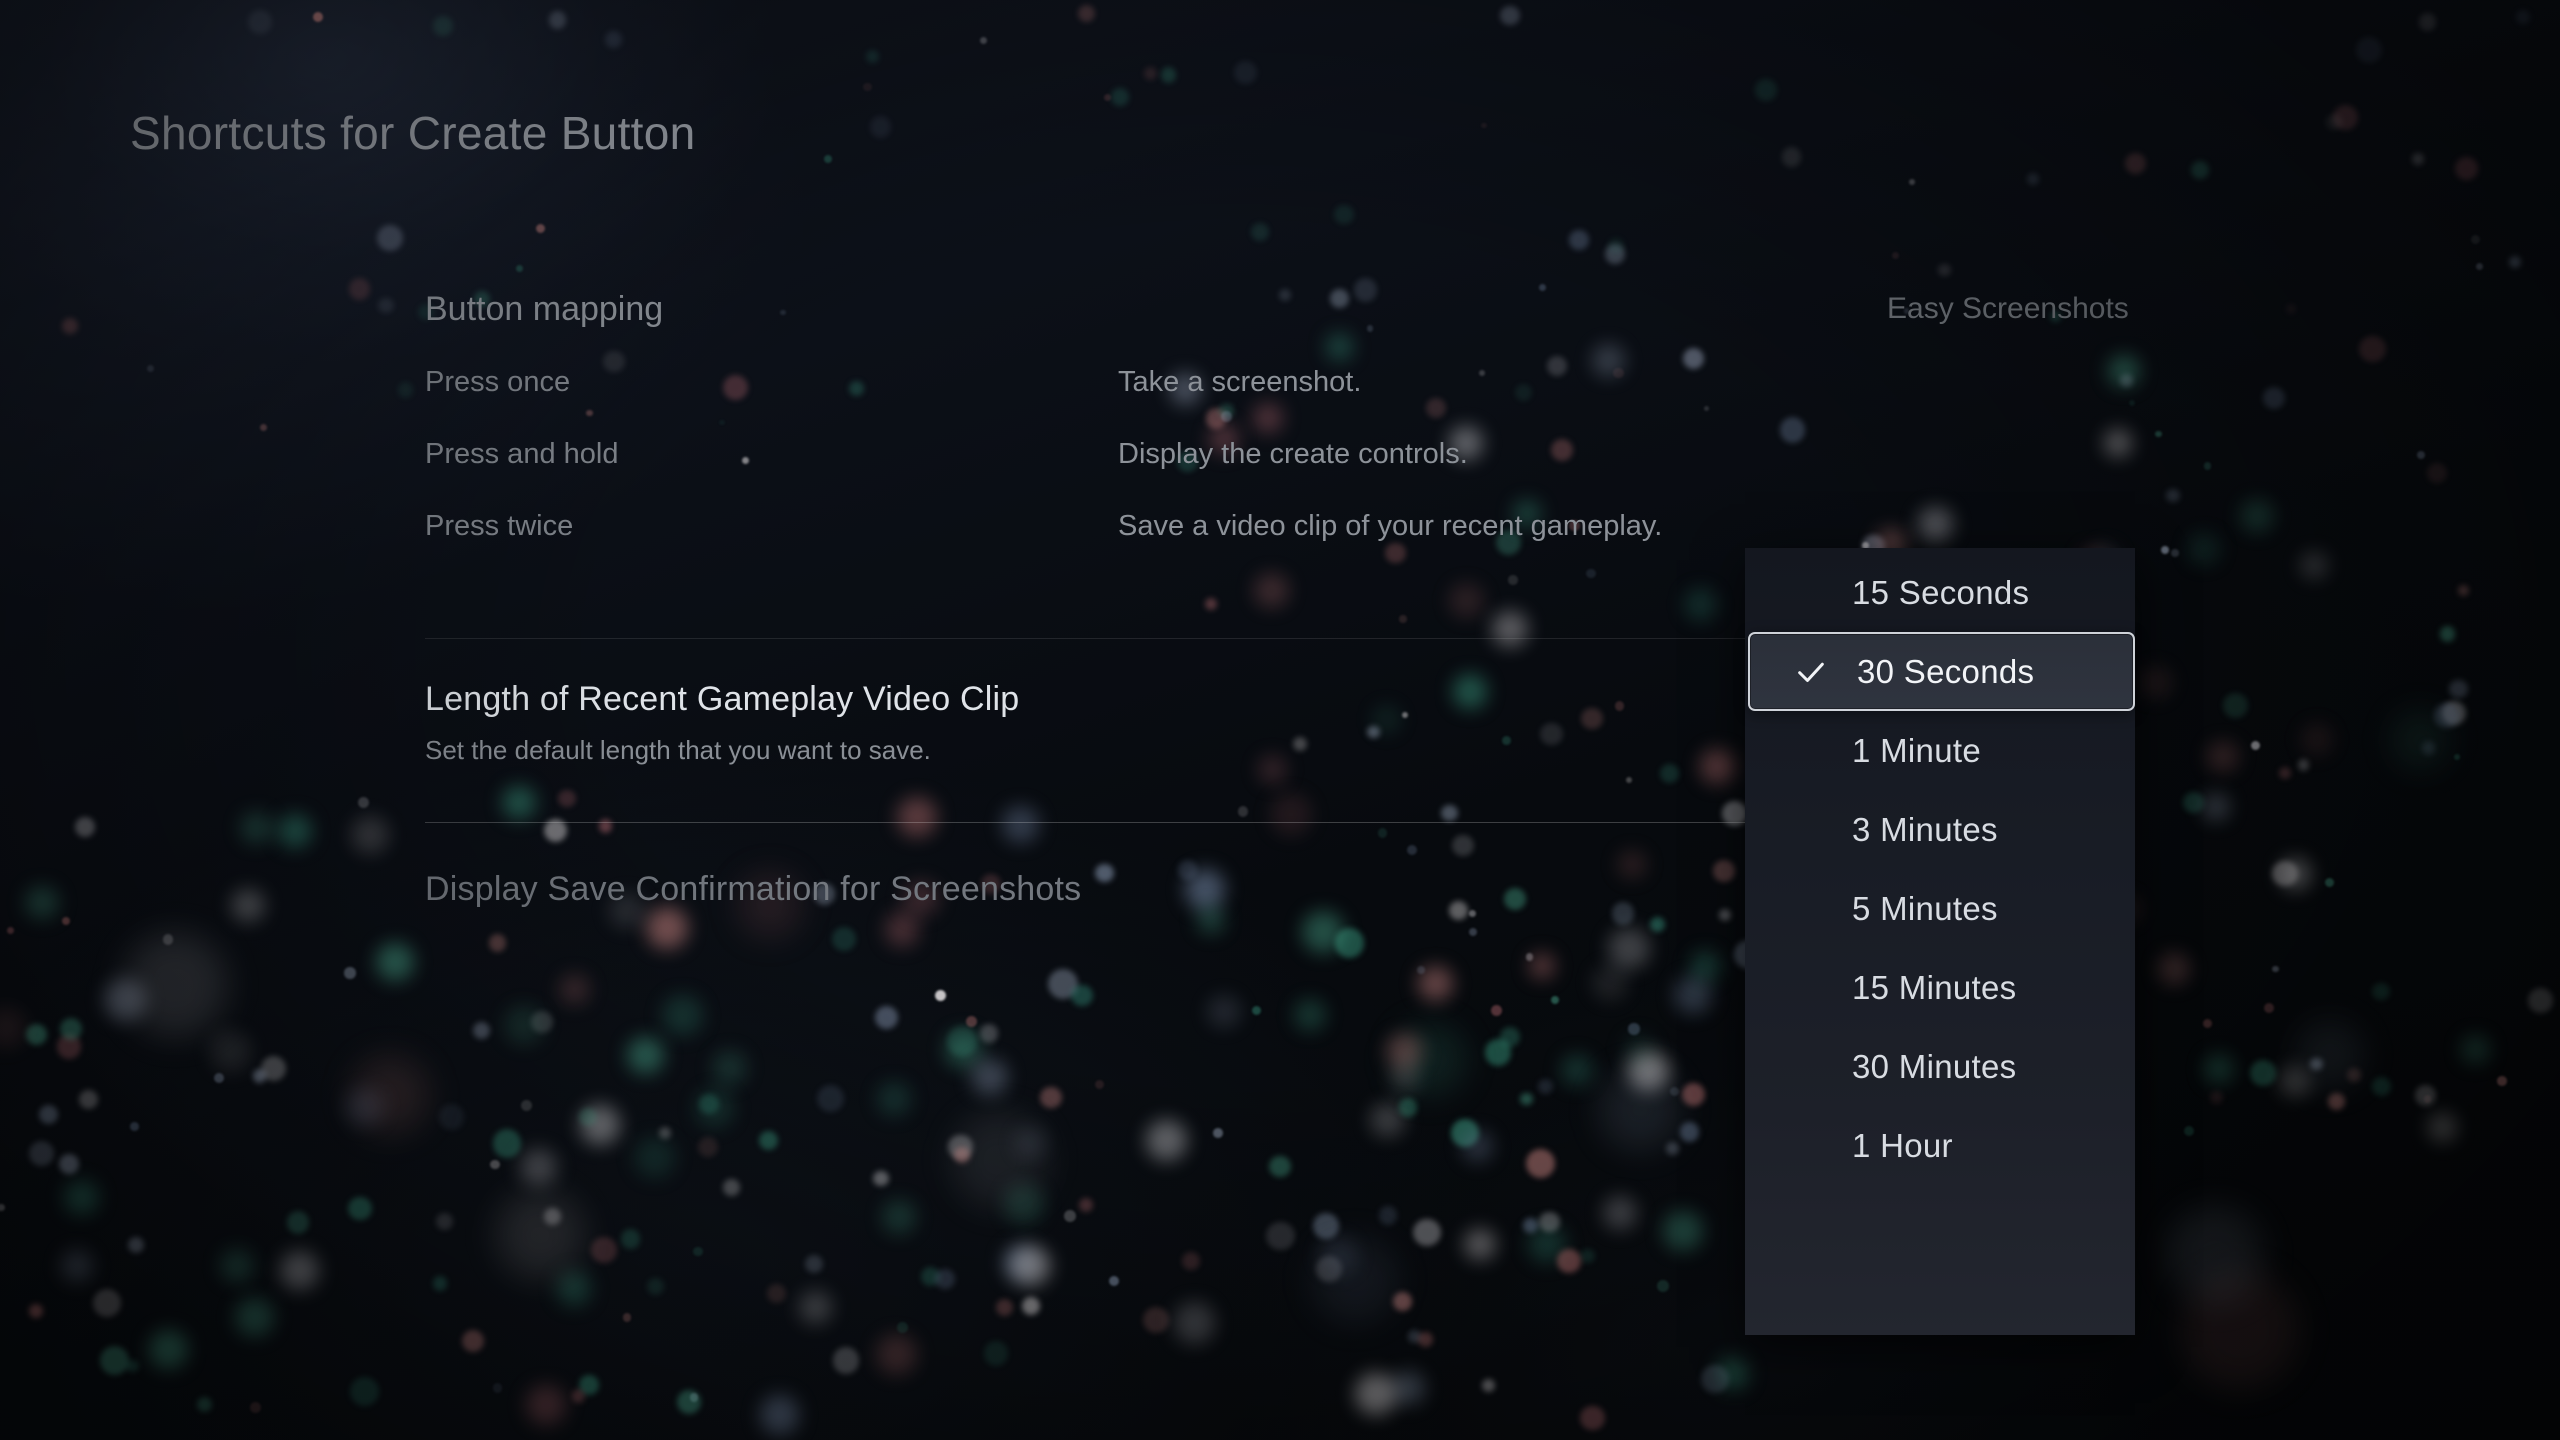 This screenshot has height=1440, width=2560. What do you see at coordinates (522, 454) in the screenshot?
I see `mapping-key: Press and hold` at bounding box center [522, 454].